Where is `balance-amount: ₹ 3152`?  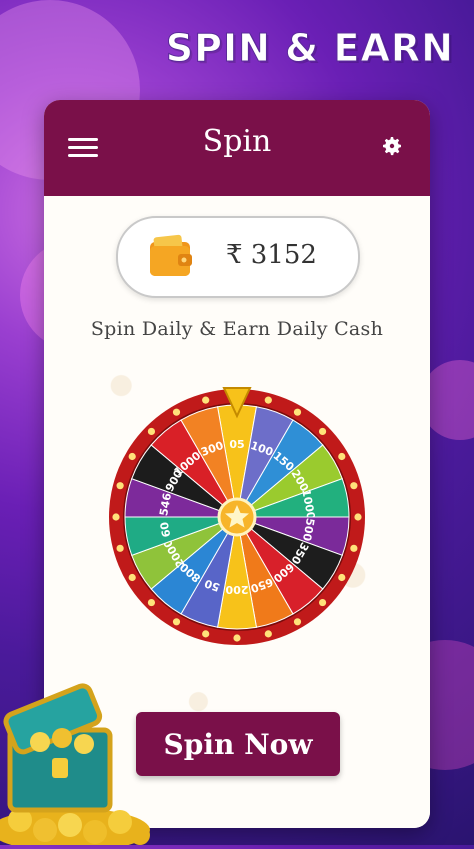 balance-amount: ₹ 3152 is located at coordinates (271, 255).